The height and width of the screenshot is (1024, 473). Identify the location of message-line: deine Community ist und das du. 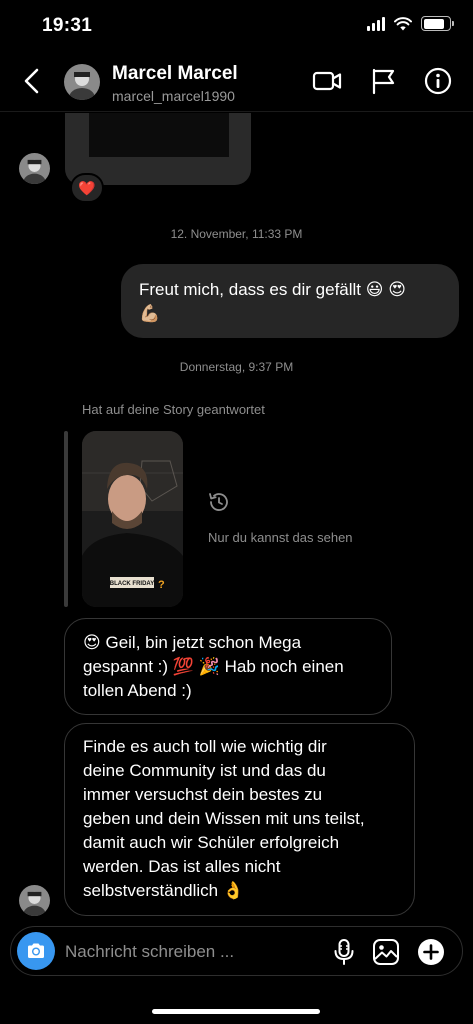
(204, 770).